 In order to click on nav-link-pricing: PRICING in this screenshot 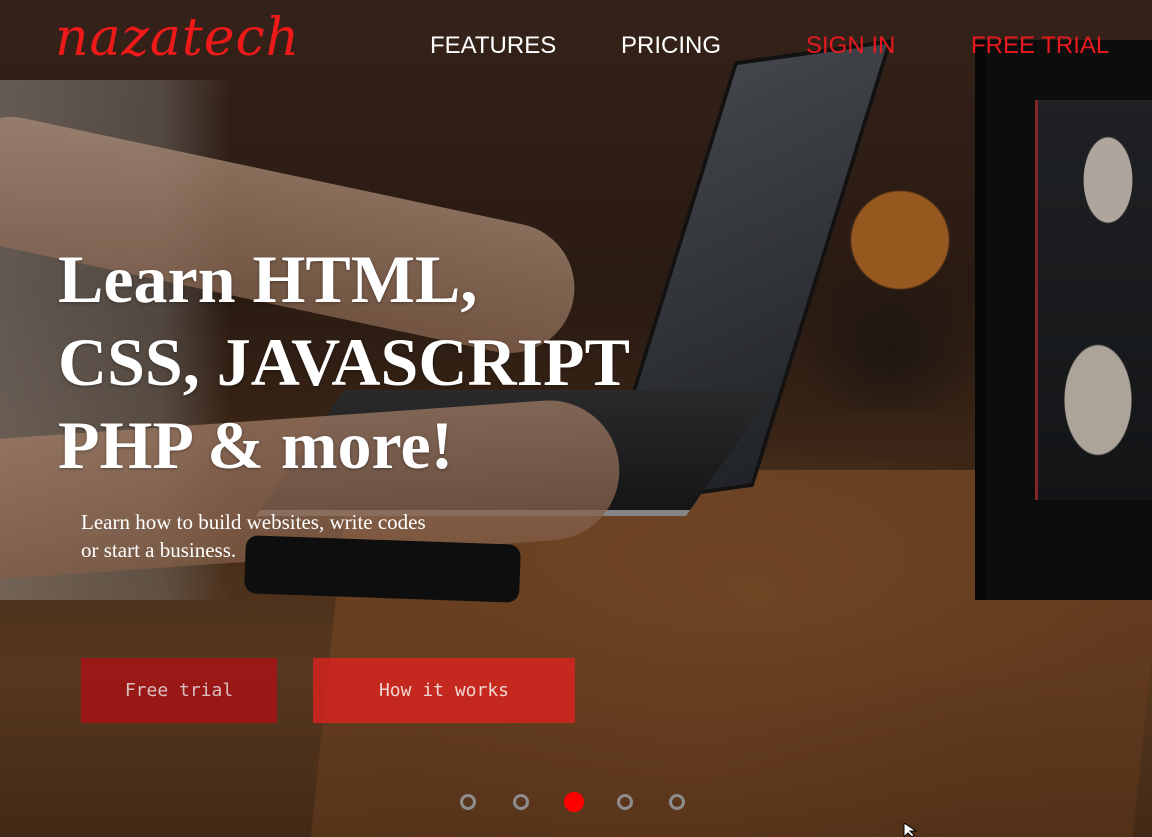, I will do `click(671, 46)`.